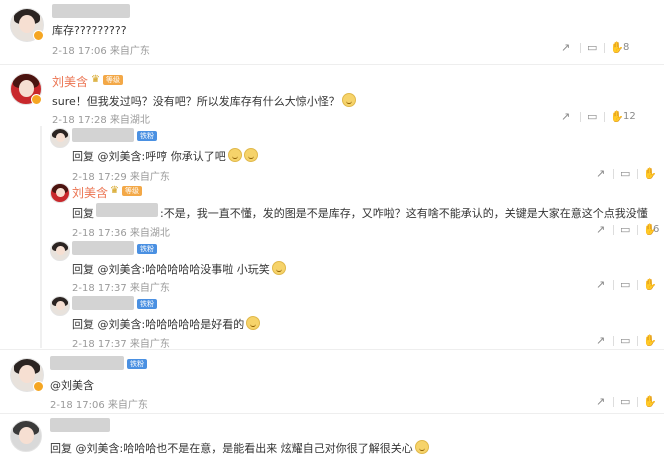 Image resolution: width=664 pixels, height=461 pixels. I want to click on like-count: 12, so click(629, 116).